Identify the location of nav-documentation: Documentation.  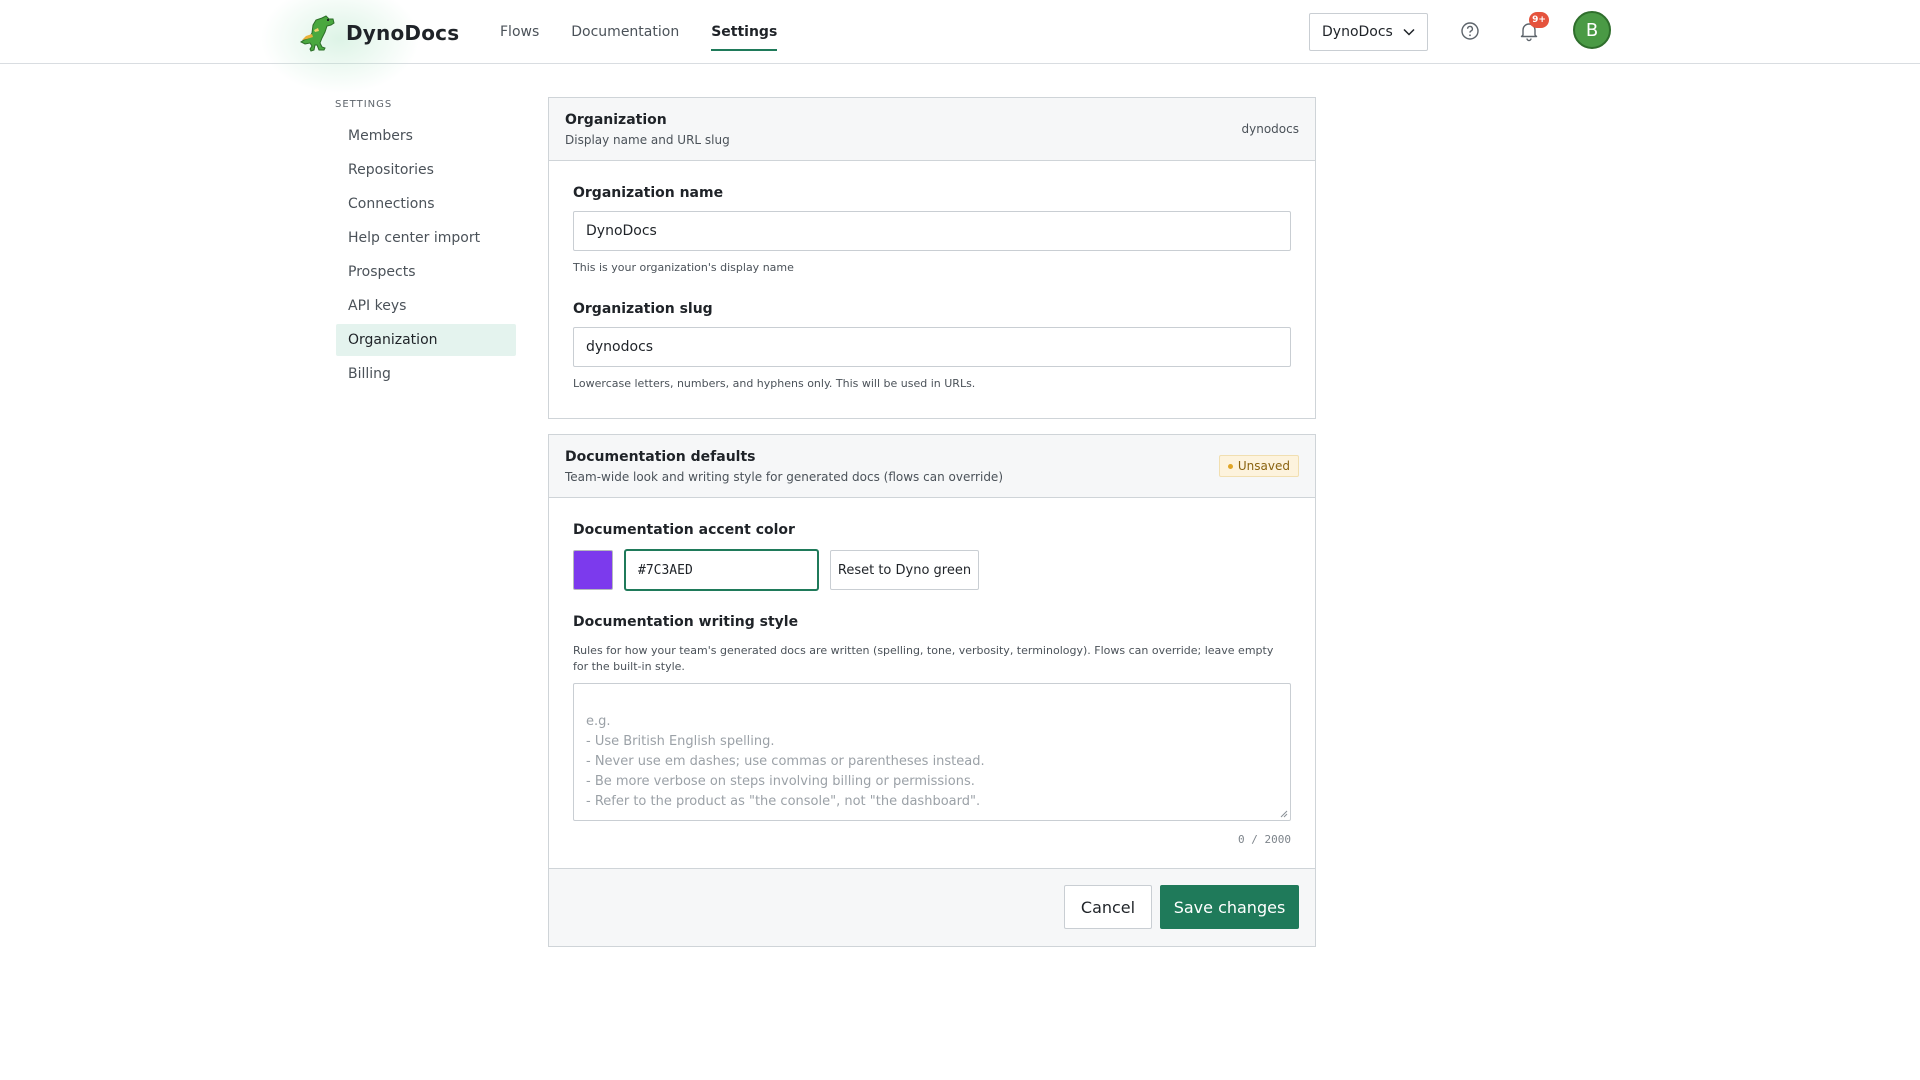
(625, 32).